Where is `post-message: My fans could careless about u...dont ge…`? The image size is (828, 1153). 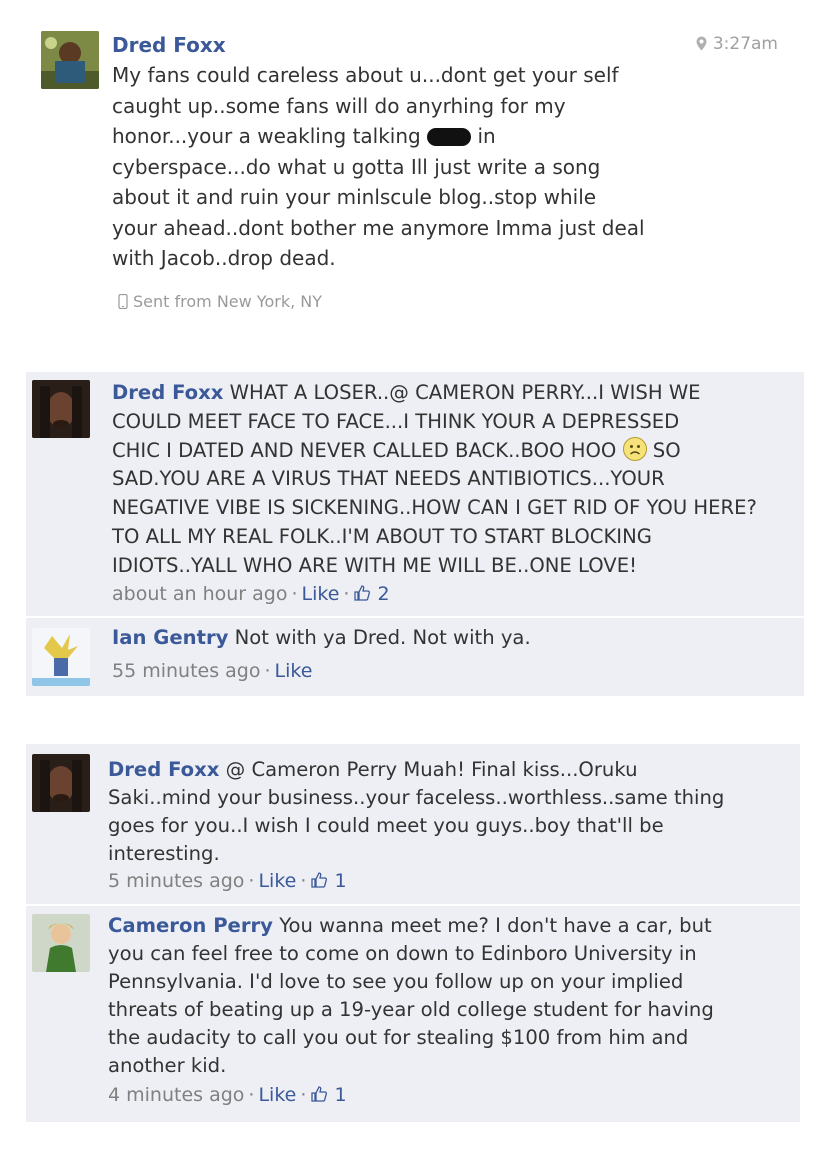
post-message: My fans could careless about u...dont ge… is located at coordinates (378, 166).